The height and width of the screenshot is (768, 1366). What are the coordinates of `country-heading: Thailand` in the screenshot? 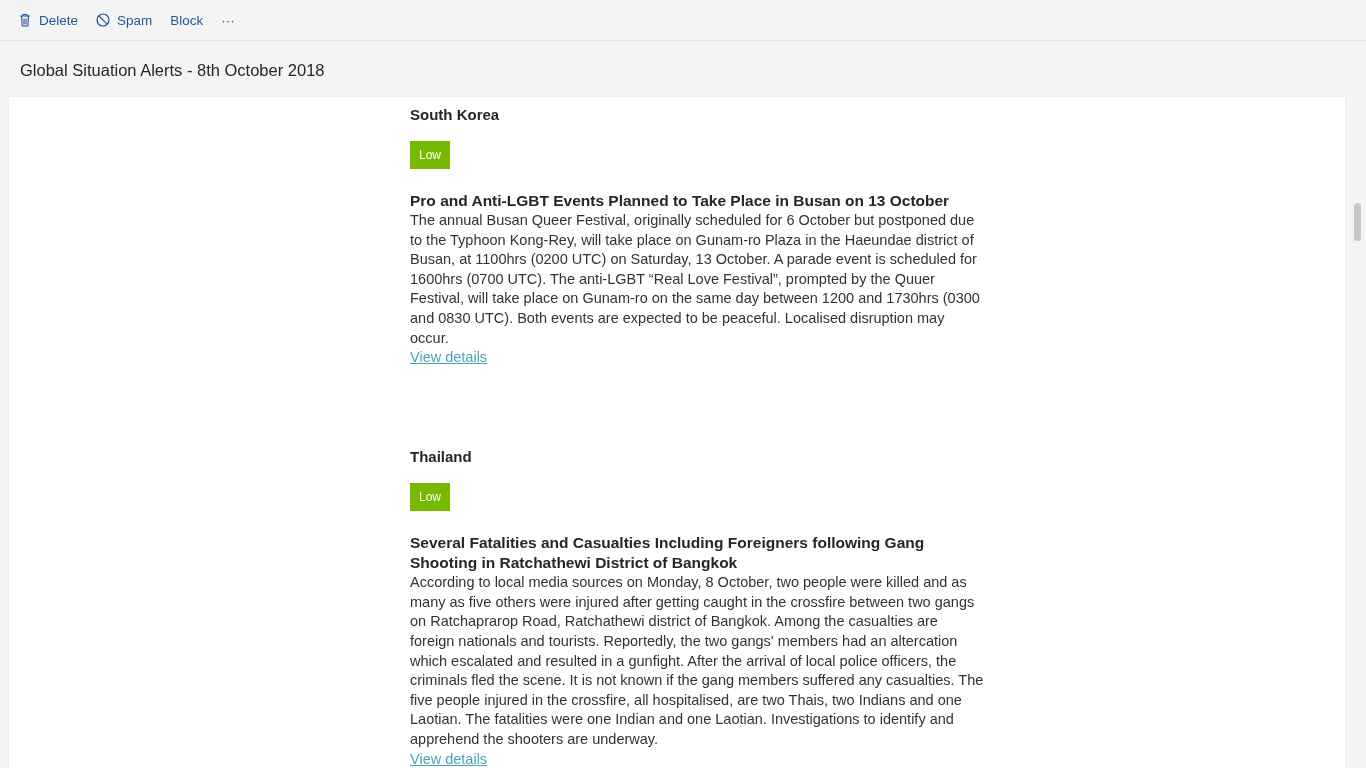 It's located at (441, 457).